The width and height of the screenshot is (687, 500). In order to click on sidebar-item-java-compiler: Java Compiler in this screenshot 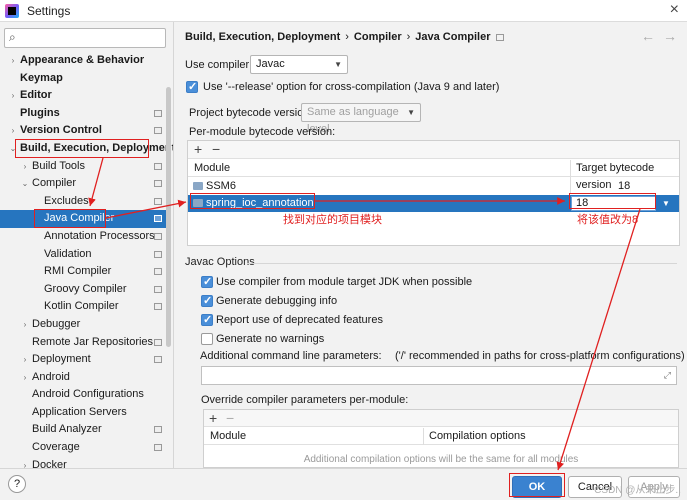, I will do `click(83, 219)`.